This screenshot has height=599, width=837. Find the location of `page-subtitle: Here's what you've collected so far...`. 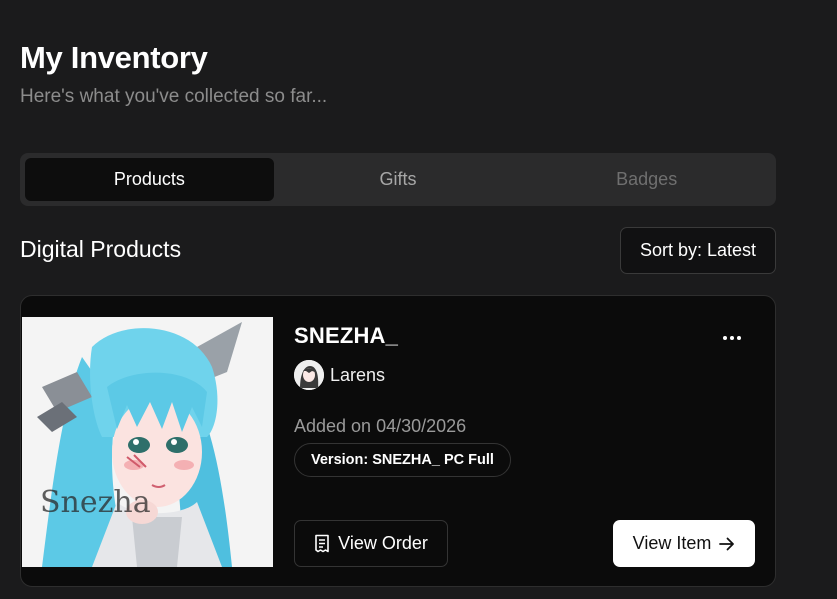

page-subtitle: Here's what you've collected so far... is located at coordinates (174, 96).